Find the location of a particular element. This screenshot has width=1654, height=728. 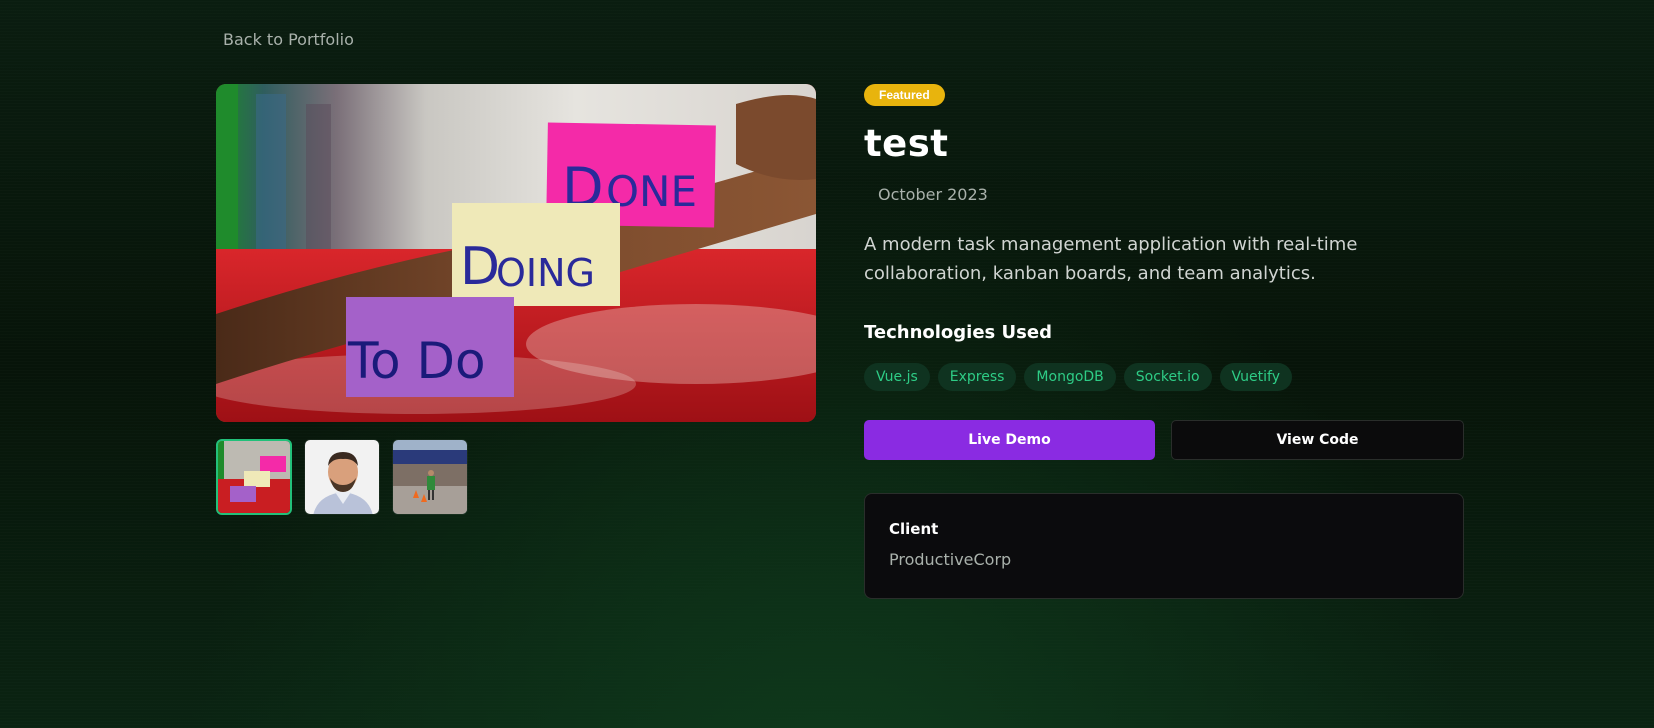

project-date: October 2023 is located at coordinates (1167, 194).